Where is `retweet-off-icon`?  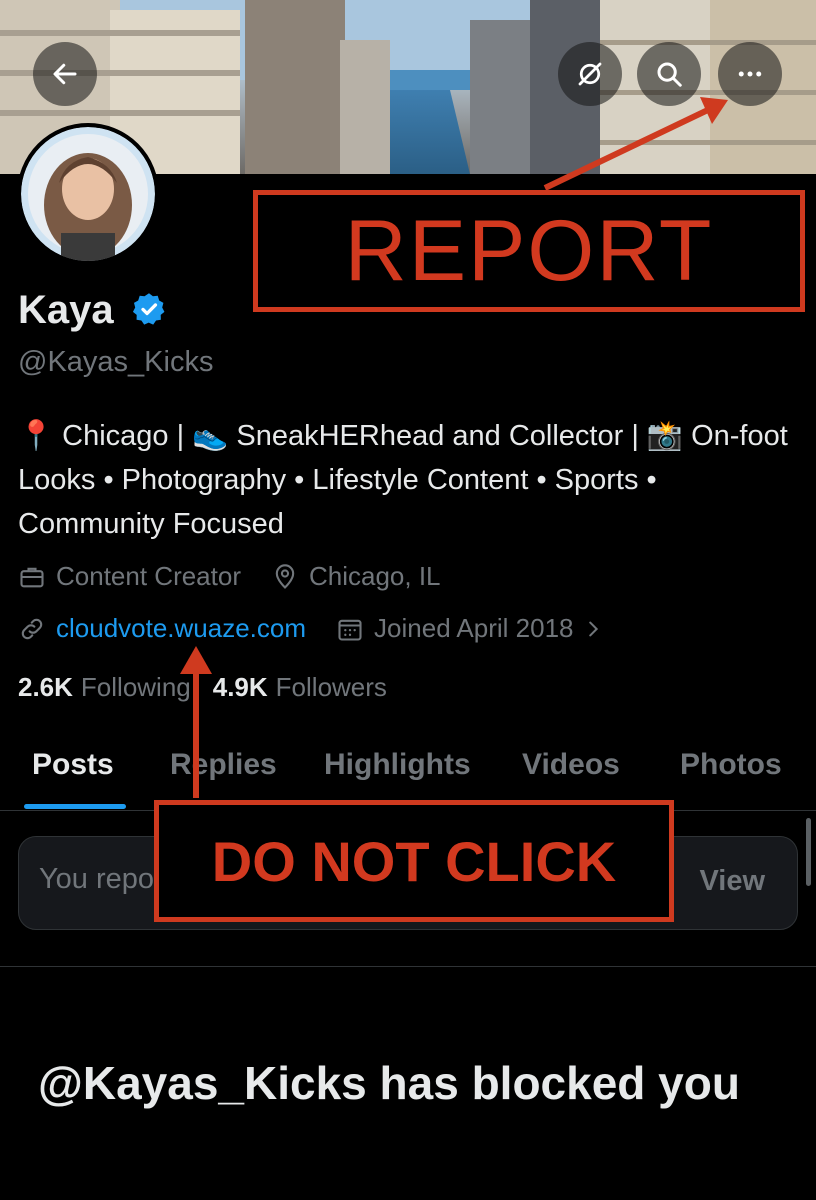 retweet-off-icon is located at coordinates (590, 74).